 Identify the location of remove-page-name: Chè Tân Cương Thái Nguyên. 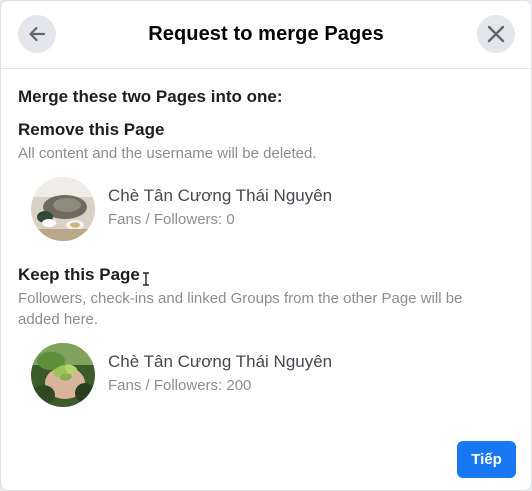
(220, 195).